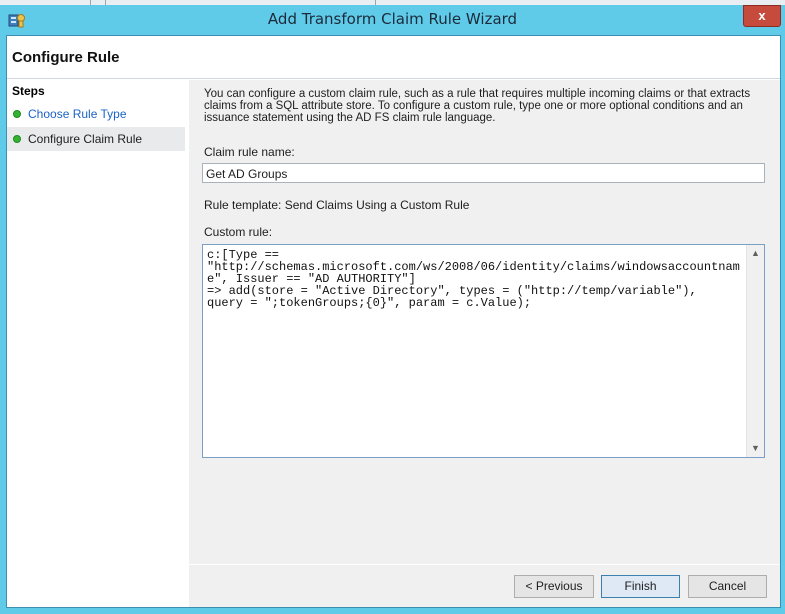 The image size is (785, 614). What do you see at coordinates (249, 152) in the screenshot?
I see `claim-rule-name-label: Claim rule name:` at bounding box center [249, 152].